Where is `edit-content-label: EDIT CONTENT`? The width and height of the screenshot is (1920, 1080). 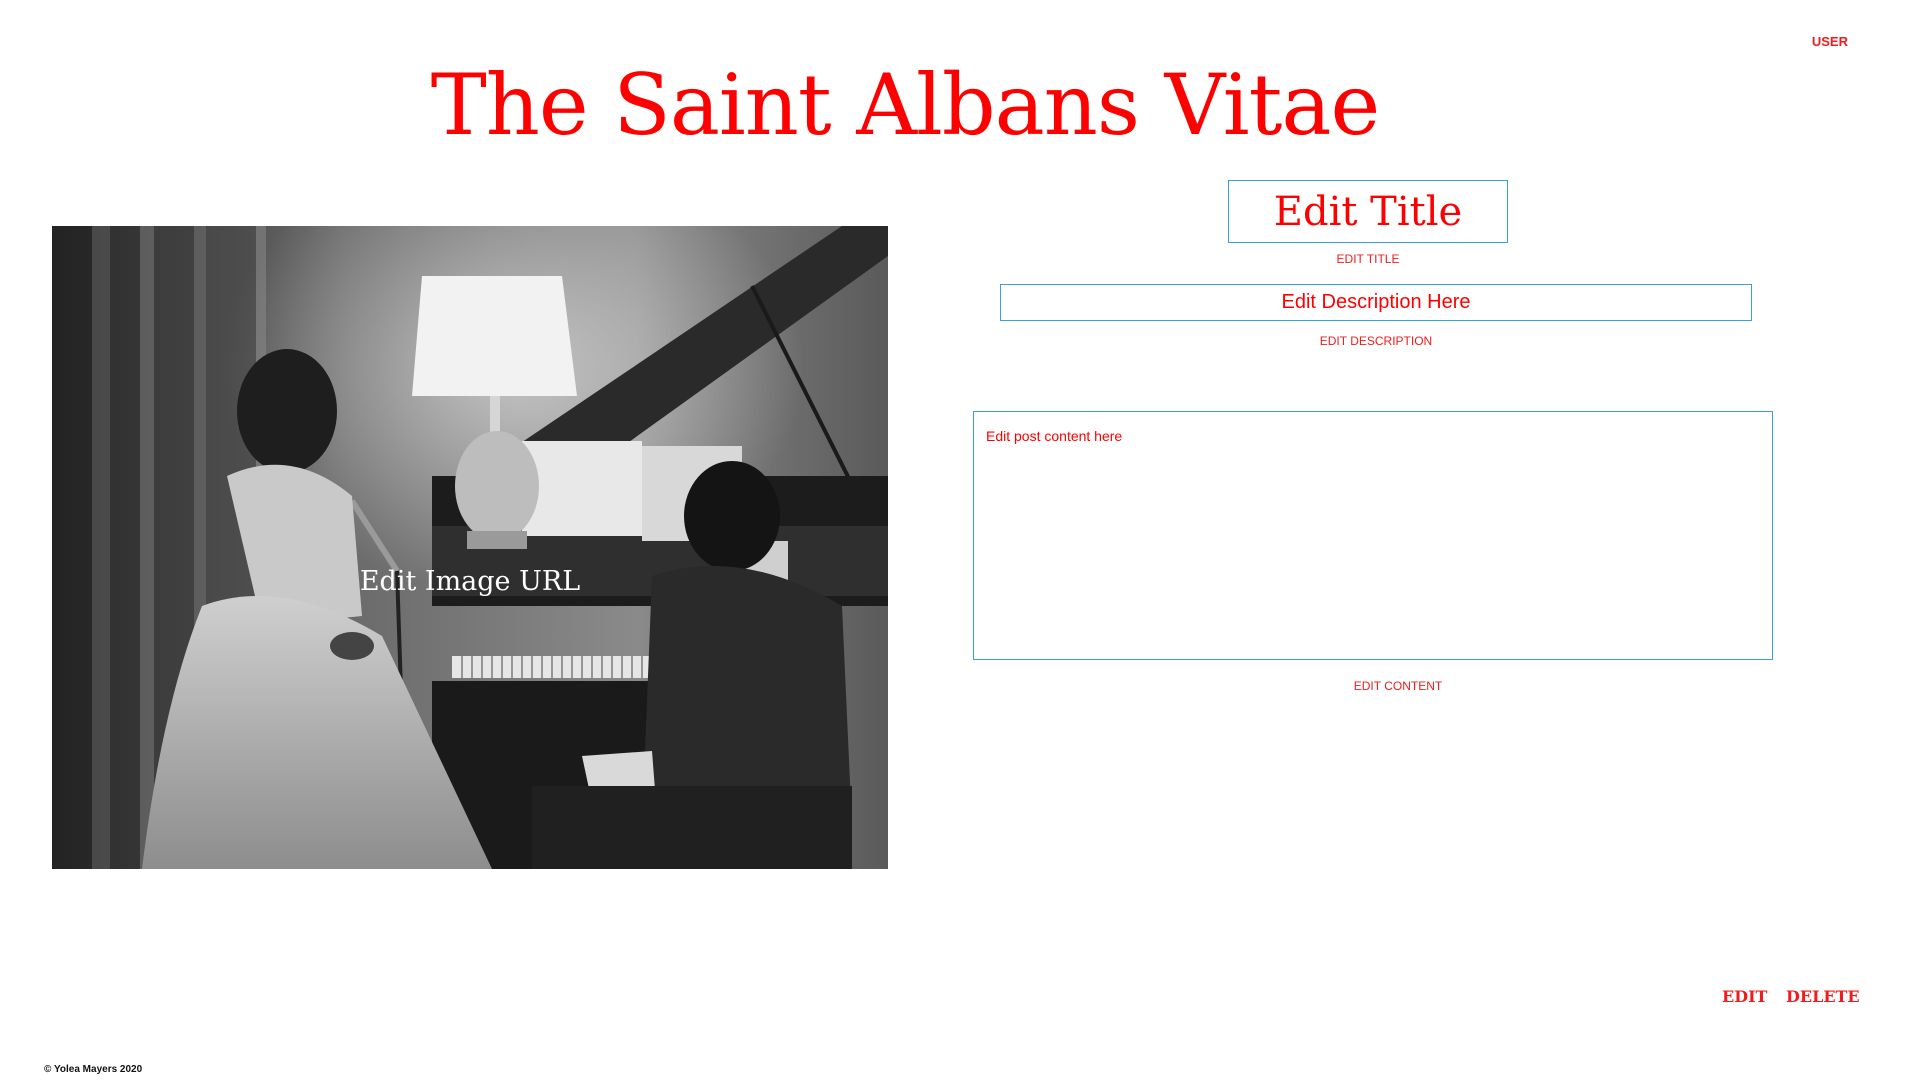
edit-content-label: EDIT CONTENT is located at coordinates (1398, 686).